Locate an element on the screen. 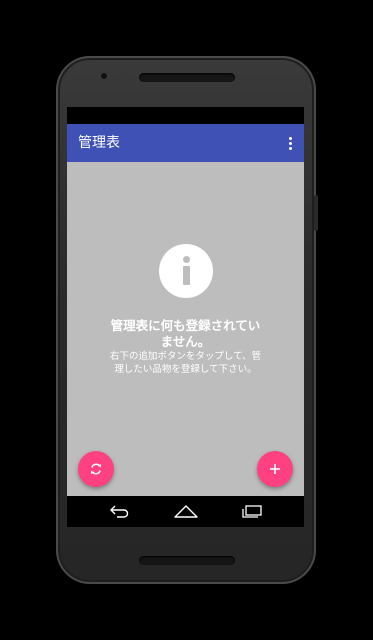 The height and width of the screenshot is (640, 373). empty-state-title: 管理表に何も登録されていません。 is located at coordinates (185, 333).